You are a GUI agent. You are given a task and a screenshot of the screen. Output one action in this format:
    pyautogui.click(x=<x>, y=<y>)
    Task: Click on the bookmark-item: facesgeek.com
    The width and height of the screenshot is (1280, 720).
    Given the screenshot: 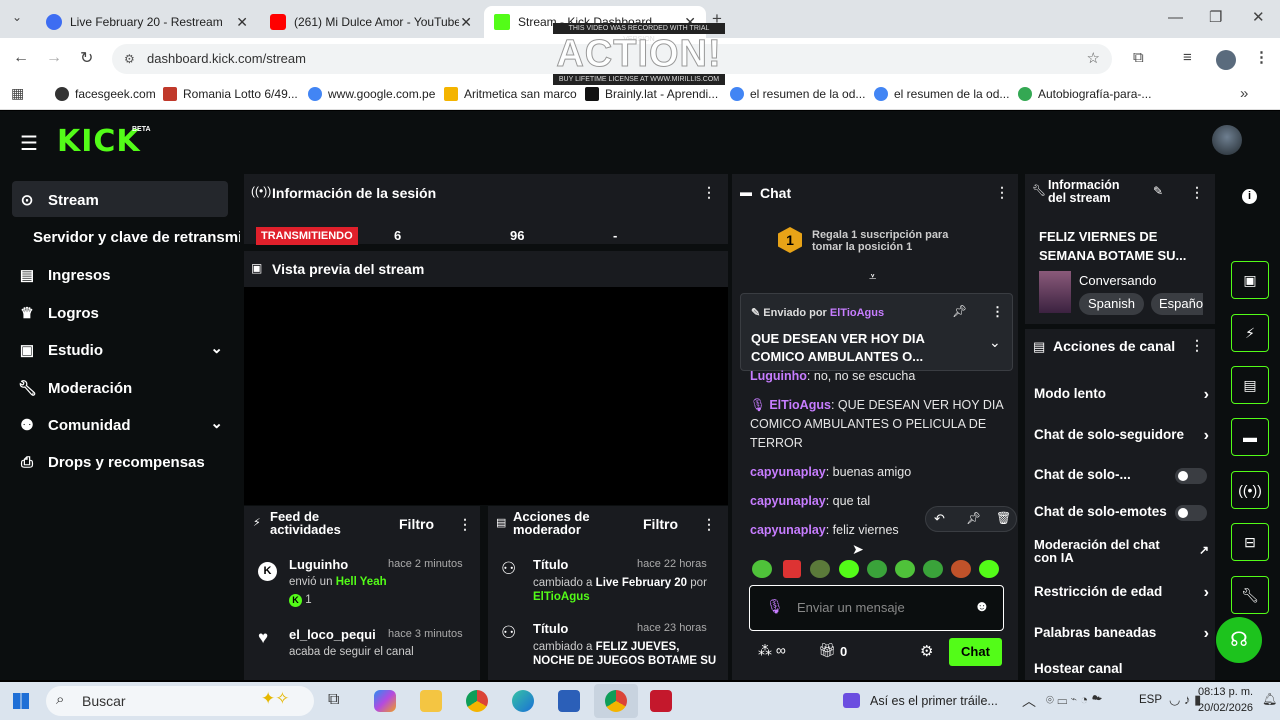 What is the action you would take?
    pyautogui.click(x=105, y=94)
    